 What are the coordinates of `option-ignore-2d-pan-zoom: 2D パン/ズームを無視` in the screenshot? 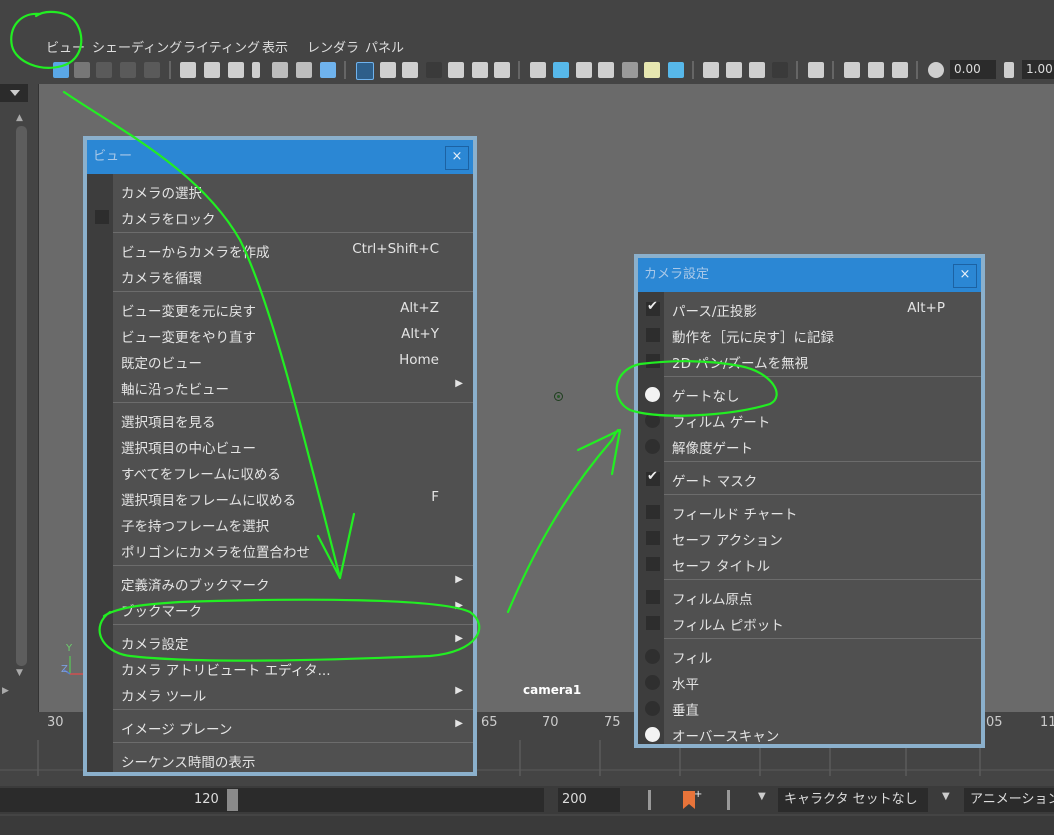 It's located at (813, 361).